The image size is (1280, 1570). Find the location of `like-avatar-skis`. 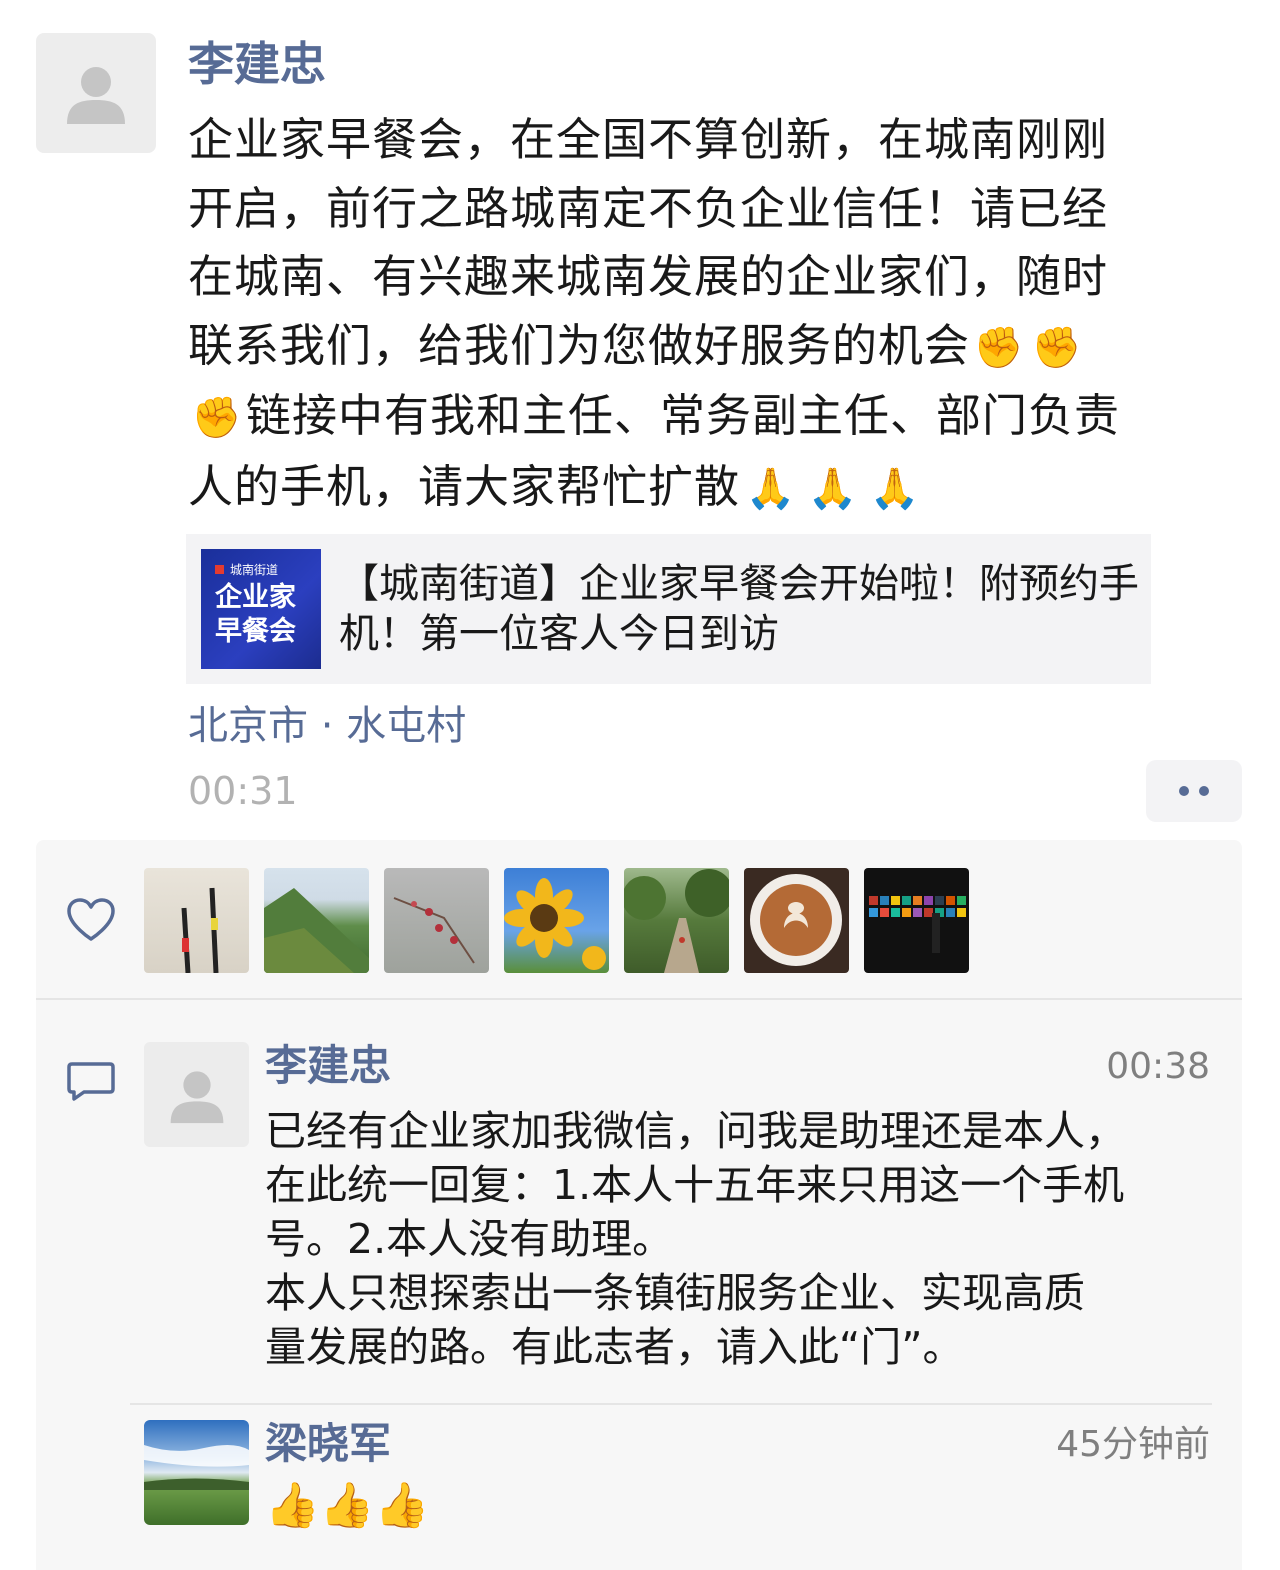

like-avatar-skis is located at coordinates (196, 920).